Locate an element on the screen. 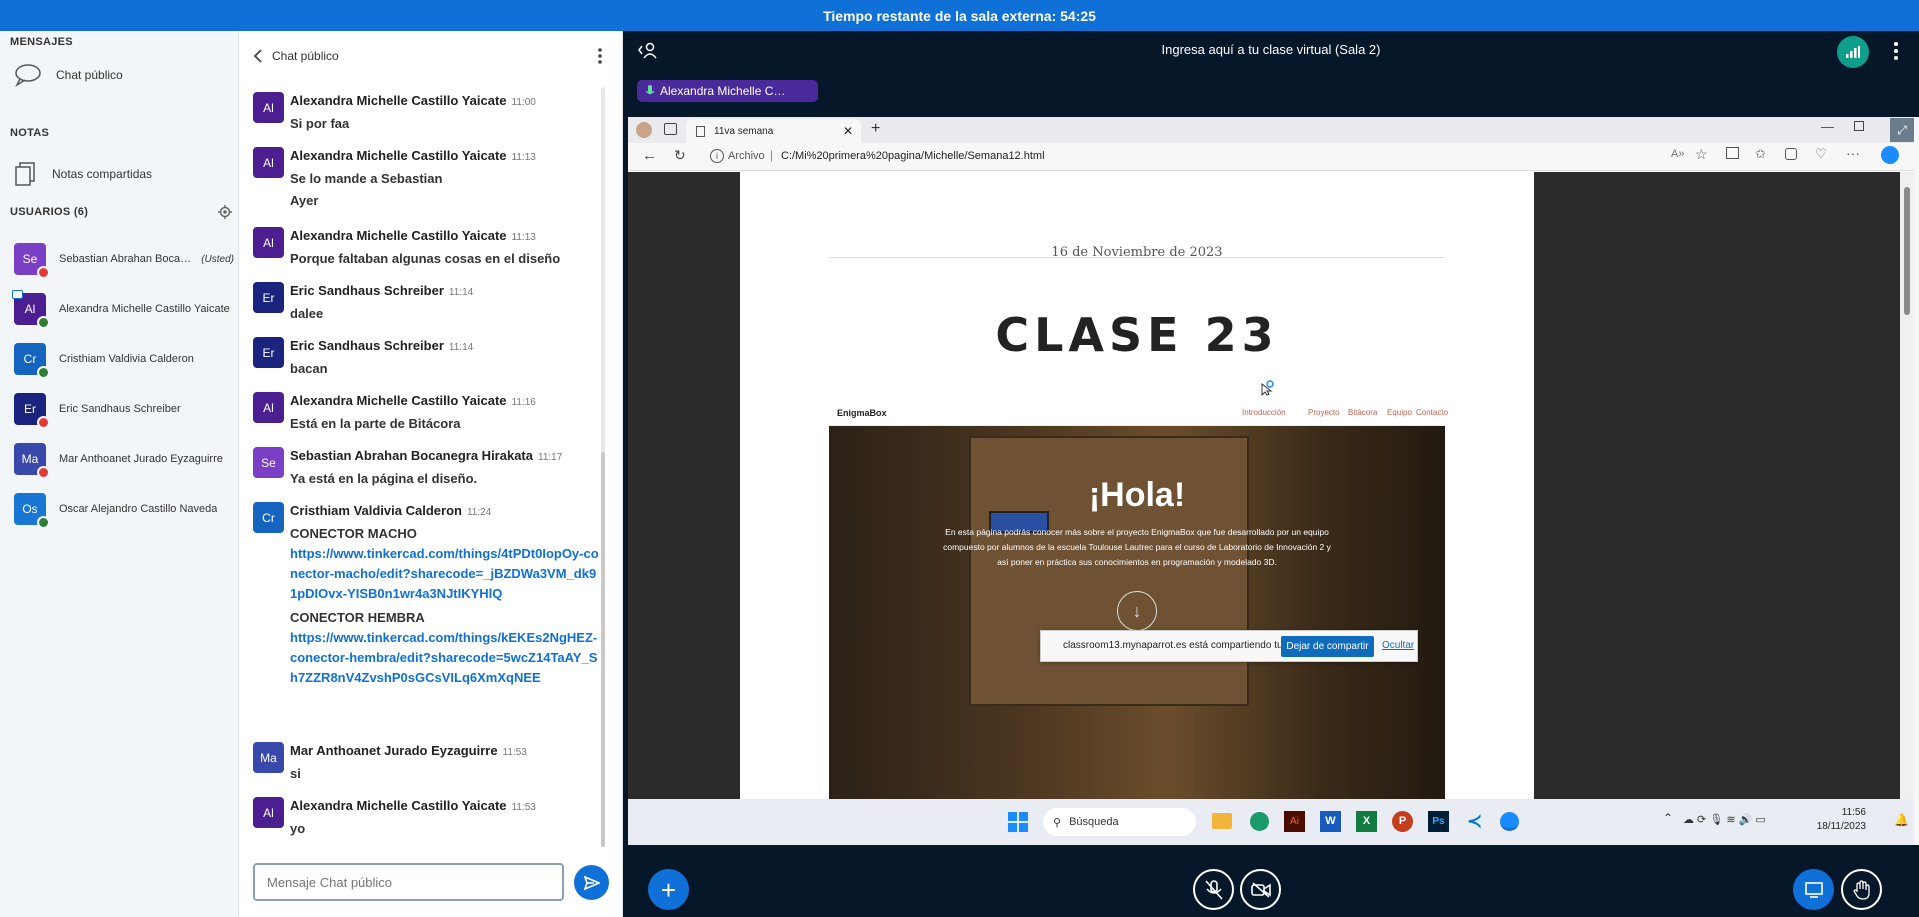  site-nav-link: Equipo is located at coordinates (1399, 412).